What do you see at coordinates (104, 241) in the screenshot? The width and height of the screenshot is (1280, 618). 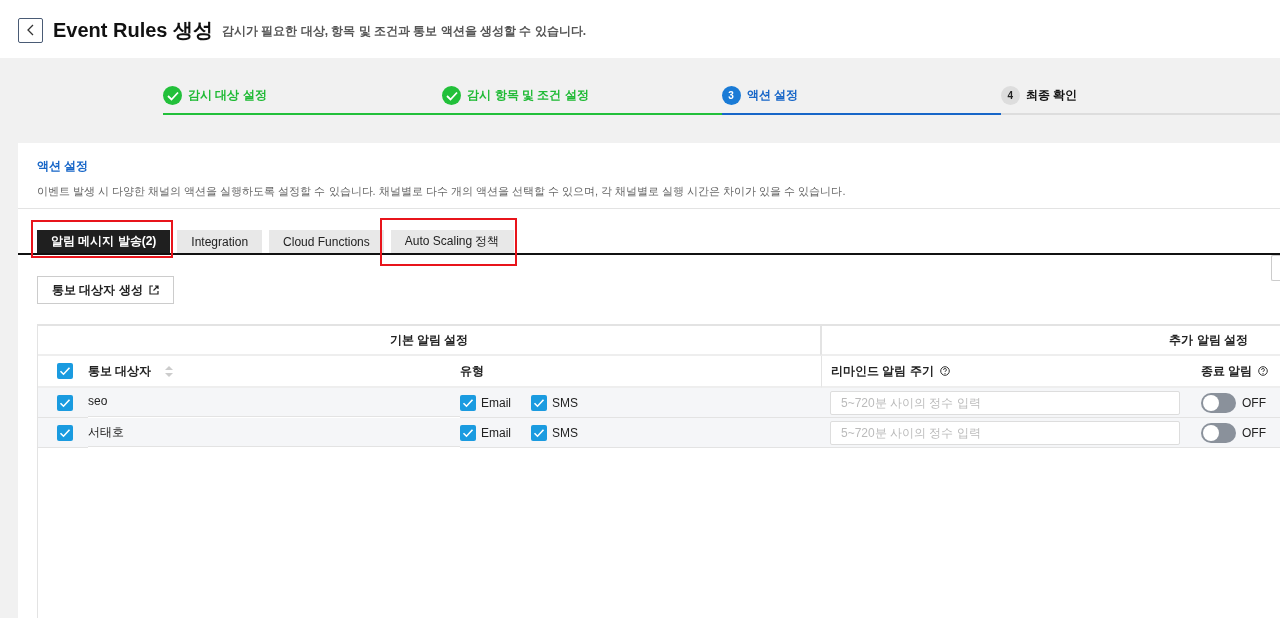 I see `tab: 알림 메시지 발송(2)` at bounding box center [104, 241].